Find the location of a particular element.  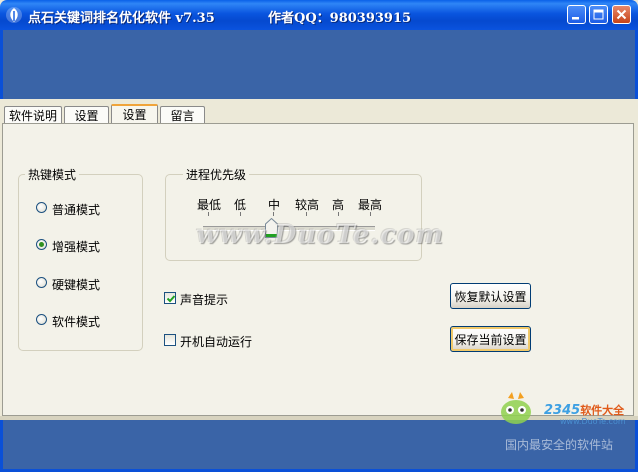

window-title: 点石关键词排名优化软件 v7.35 is located at coordinates (121, 18).